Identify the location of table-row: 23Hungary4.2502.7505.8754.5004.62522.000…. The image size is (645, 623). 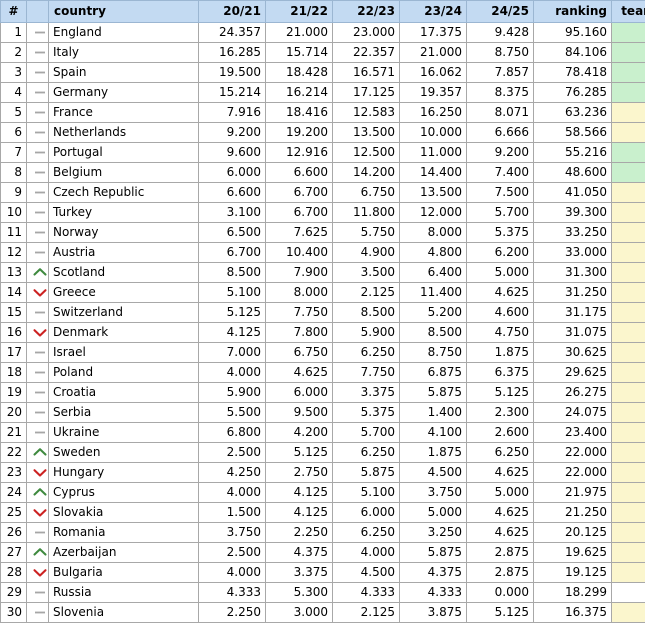
(323, 473).